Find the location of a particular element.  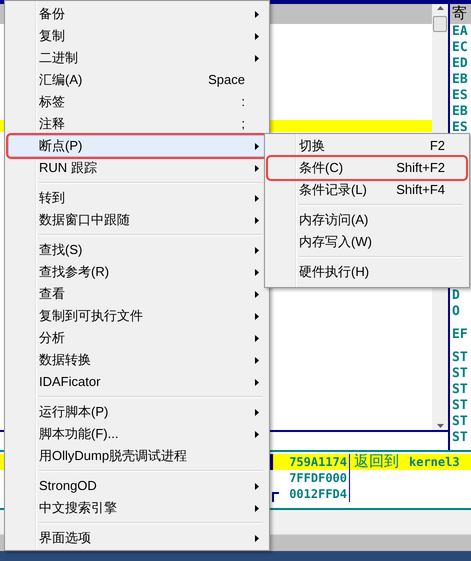

register-name: EC is located at coordinates (460, 48).